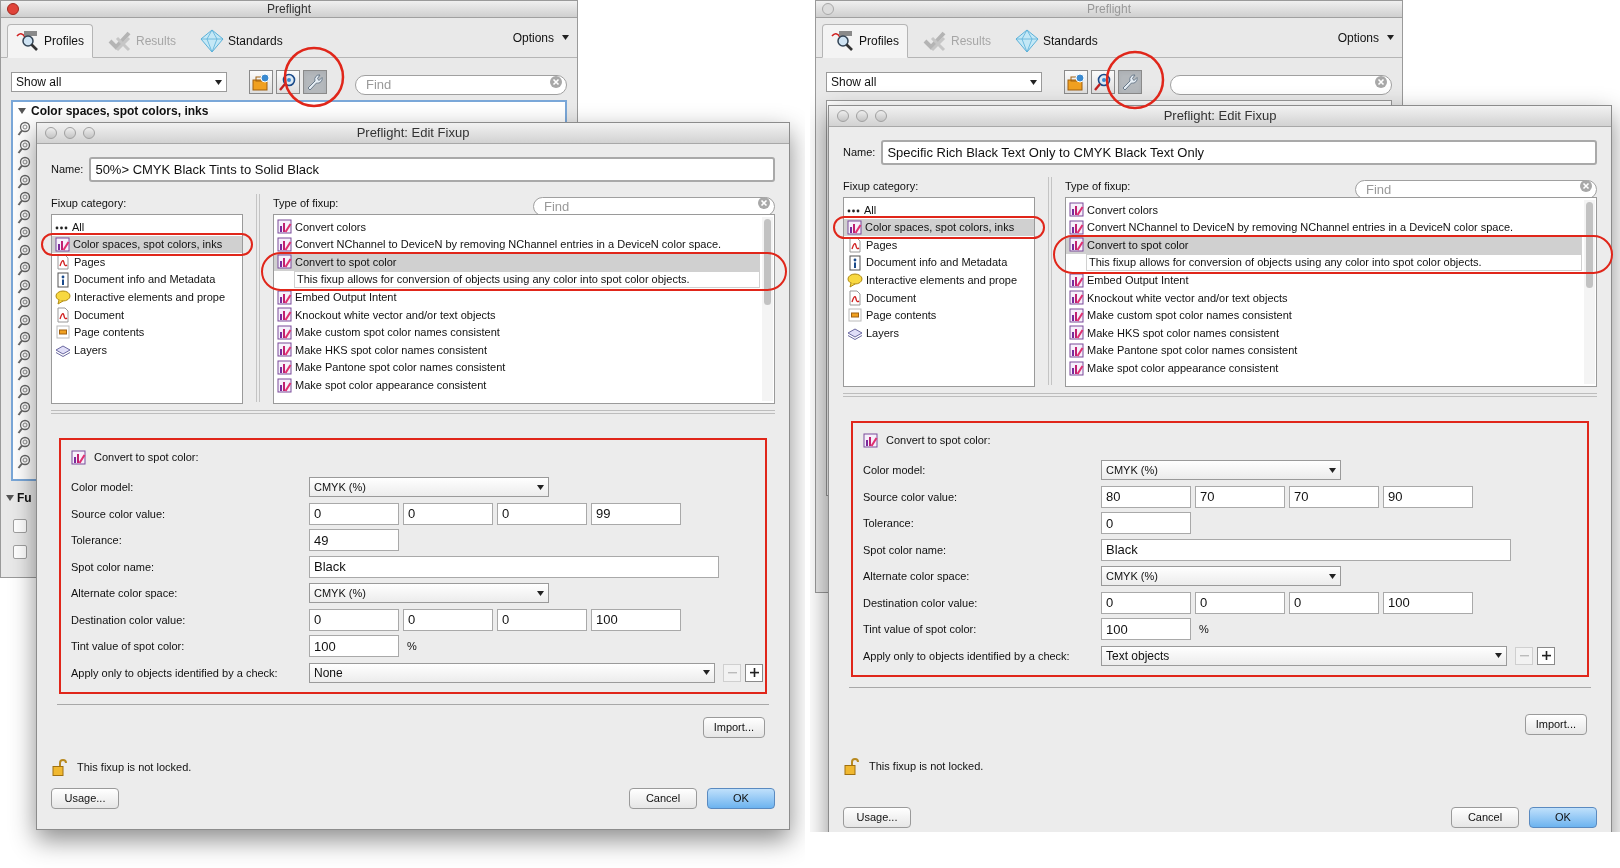  What do you see at coordinates (13, 9) in the screenshot?
I see `close-button` at bounding box center [13, 9].